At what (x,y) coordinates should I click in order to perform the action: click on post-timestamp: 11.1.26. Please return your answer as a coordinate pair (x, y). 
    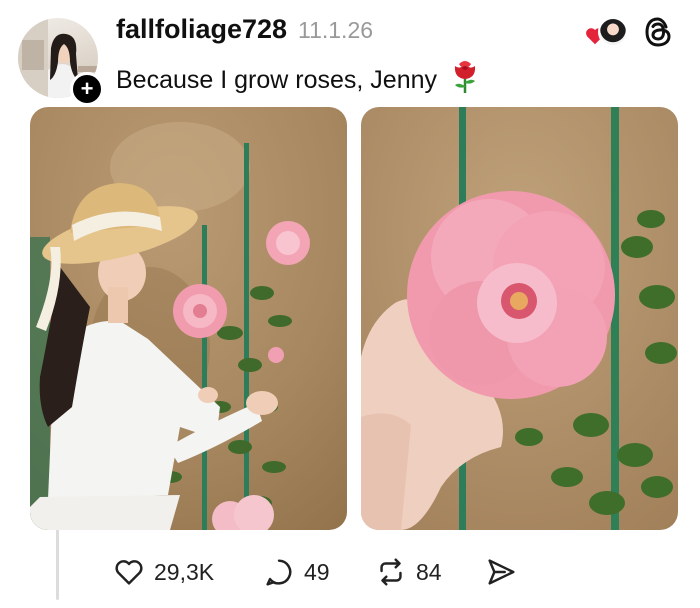
    Looking at the image, I should click on (336, 30).